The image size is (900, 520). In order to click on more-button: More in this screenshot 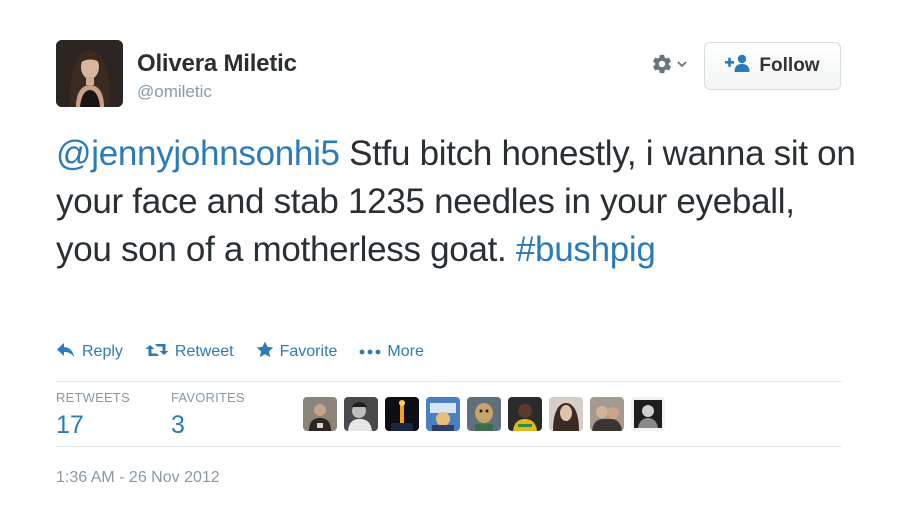, I will do `click(391, 352)`.